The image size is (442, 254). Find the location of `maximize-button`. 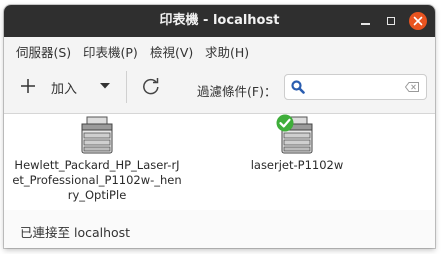

maximize-button is located at coordinates (391, 21).